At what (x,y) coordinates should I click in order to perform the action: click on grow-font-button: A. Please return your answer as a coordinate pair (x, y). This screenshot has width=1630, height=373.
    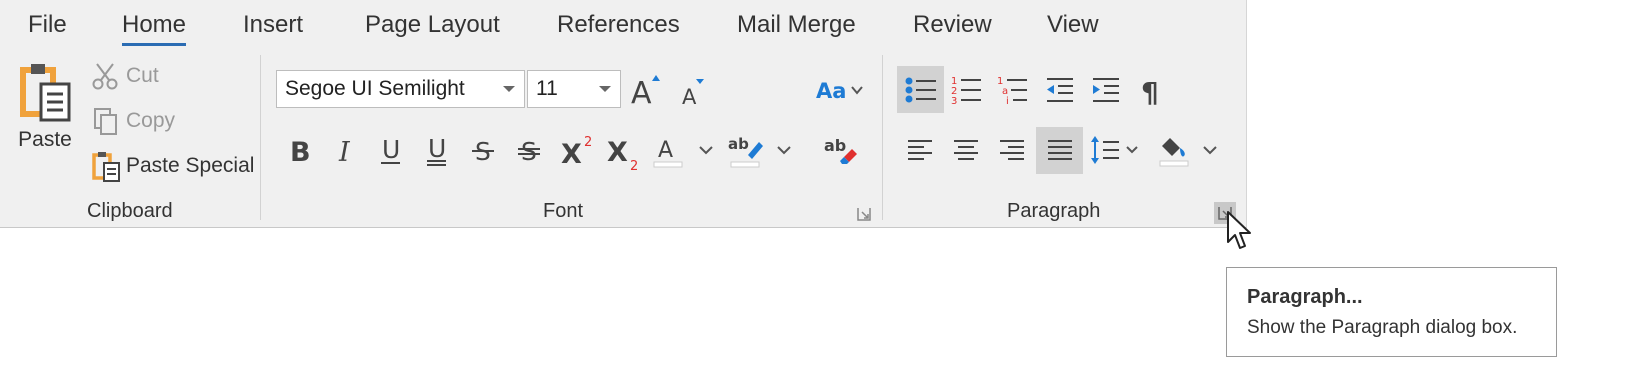
    Looking at the image, I should click on (646, 90).